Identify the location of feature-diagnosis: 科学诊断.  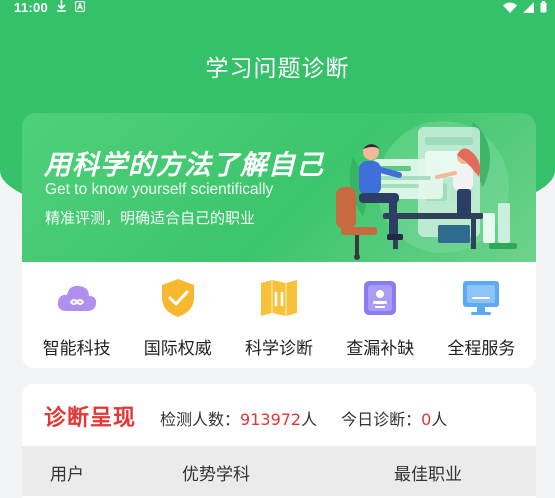
(278, 315).